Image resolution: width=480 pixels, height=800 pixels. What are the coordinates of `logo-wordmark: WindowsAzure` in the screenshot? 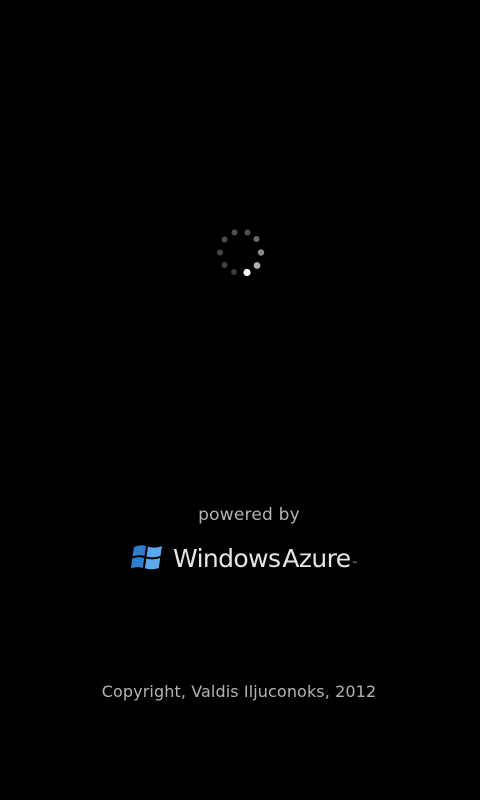 It's located at (262, 558).